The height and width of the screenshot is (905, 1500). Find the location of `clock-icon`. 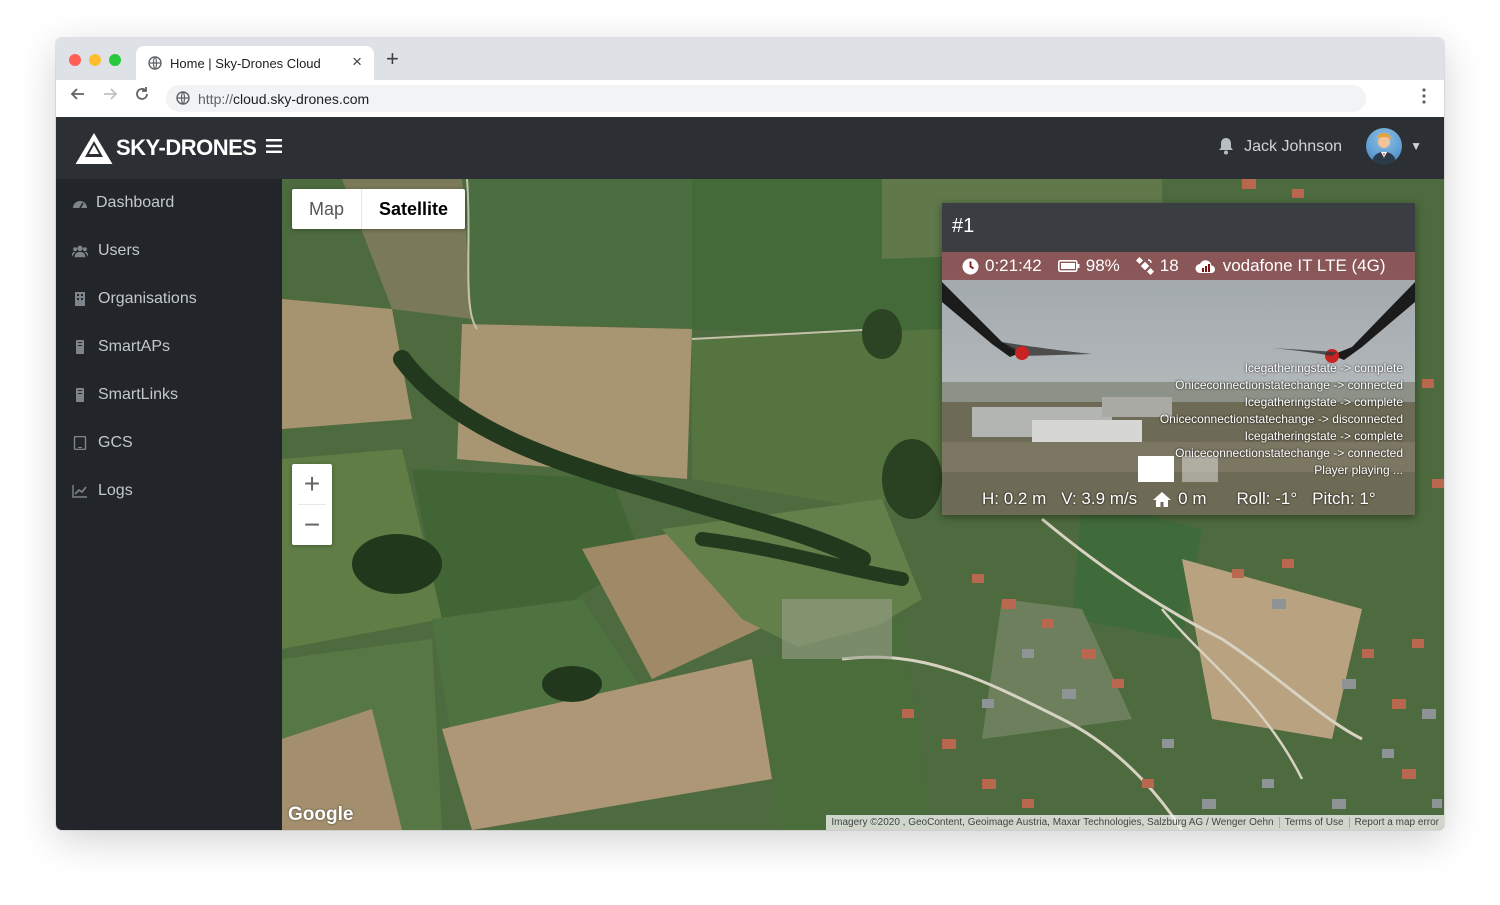

clock-icon is located at coordinates (970, 266).